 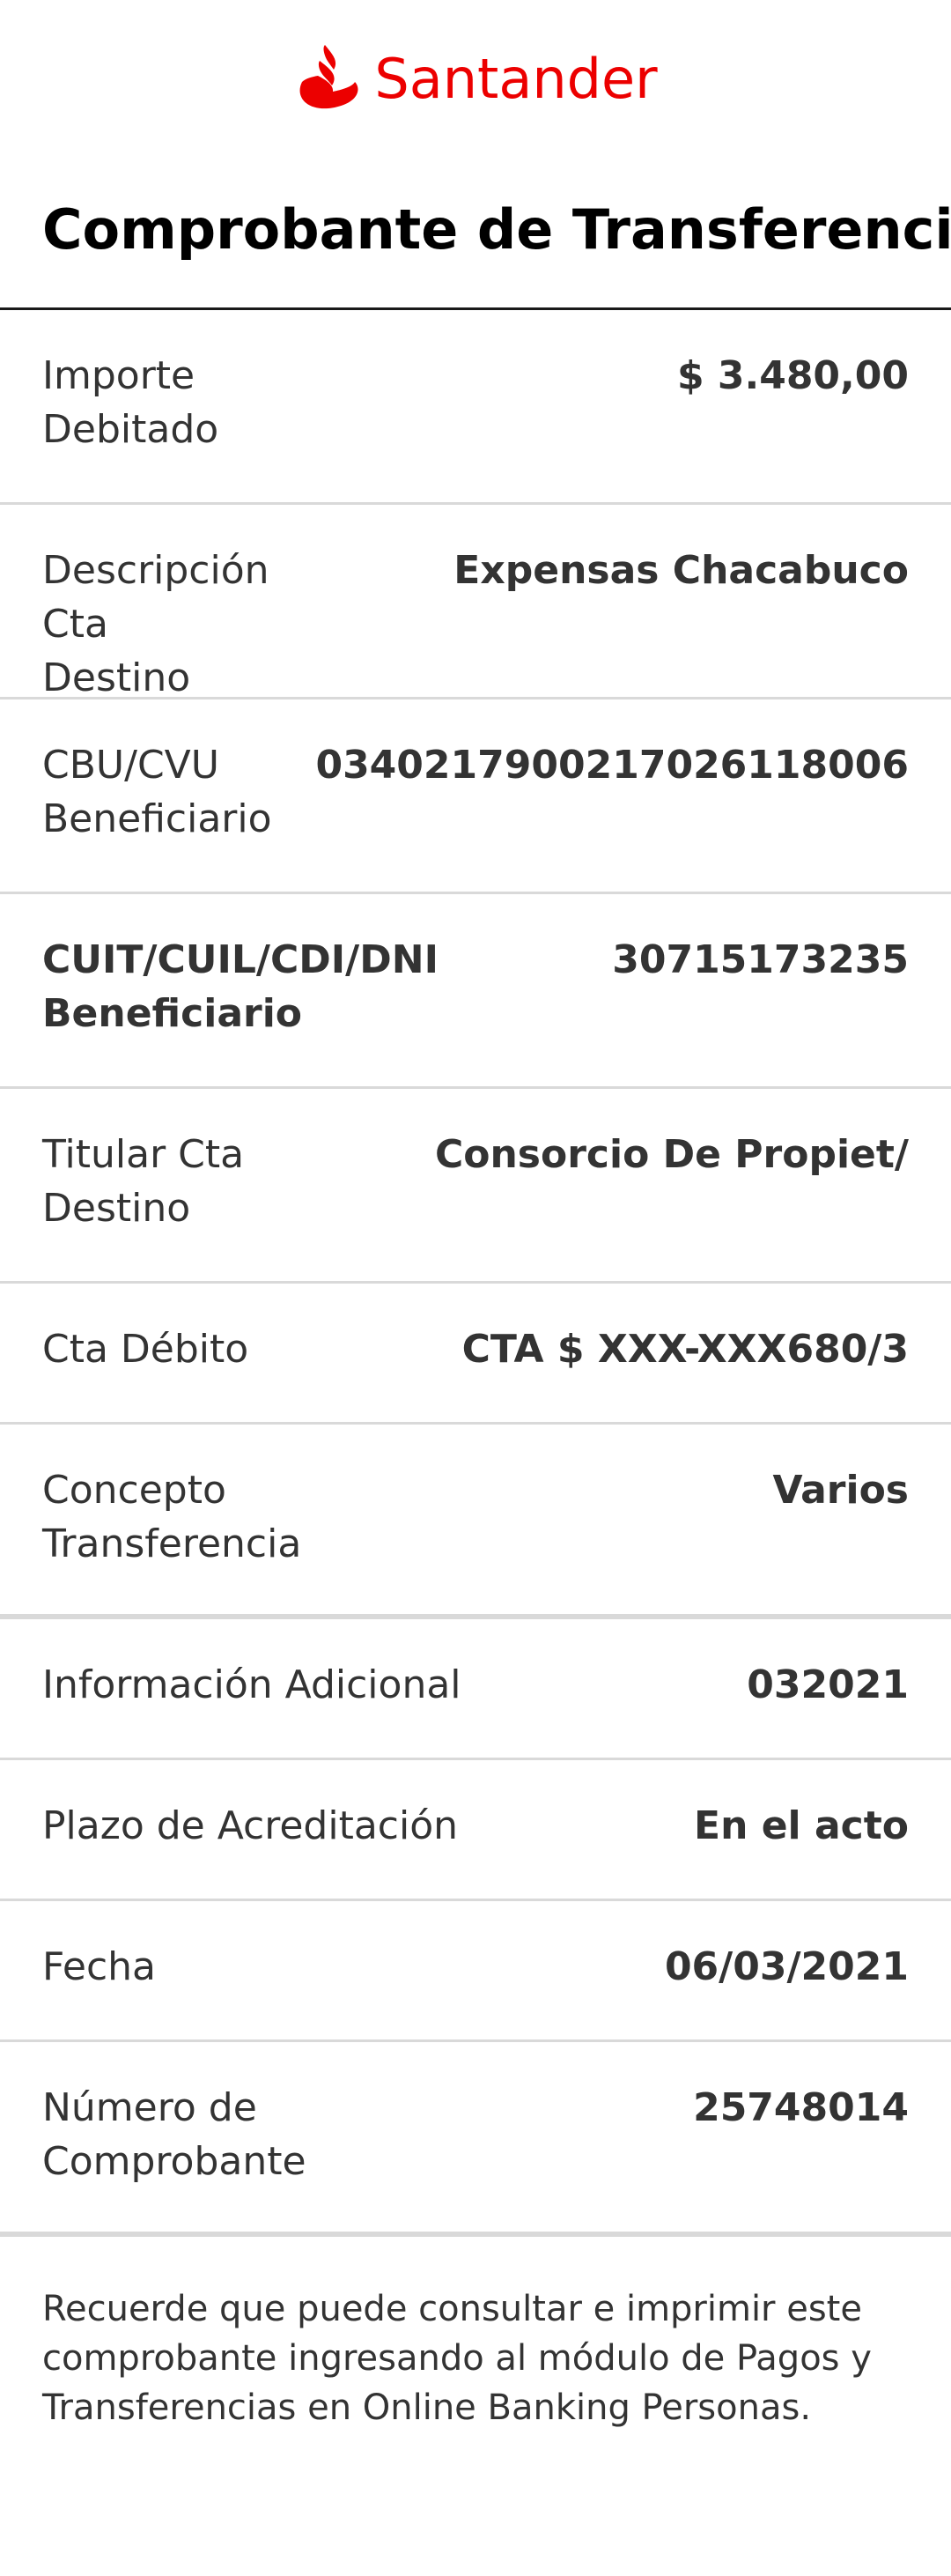 I want to click on detail-label: Plazo de Acreditación, so click(x=250, y=1826).